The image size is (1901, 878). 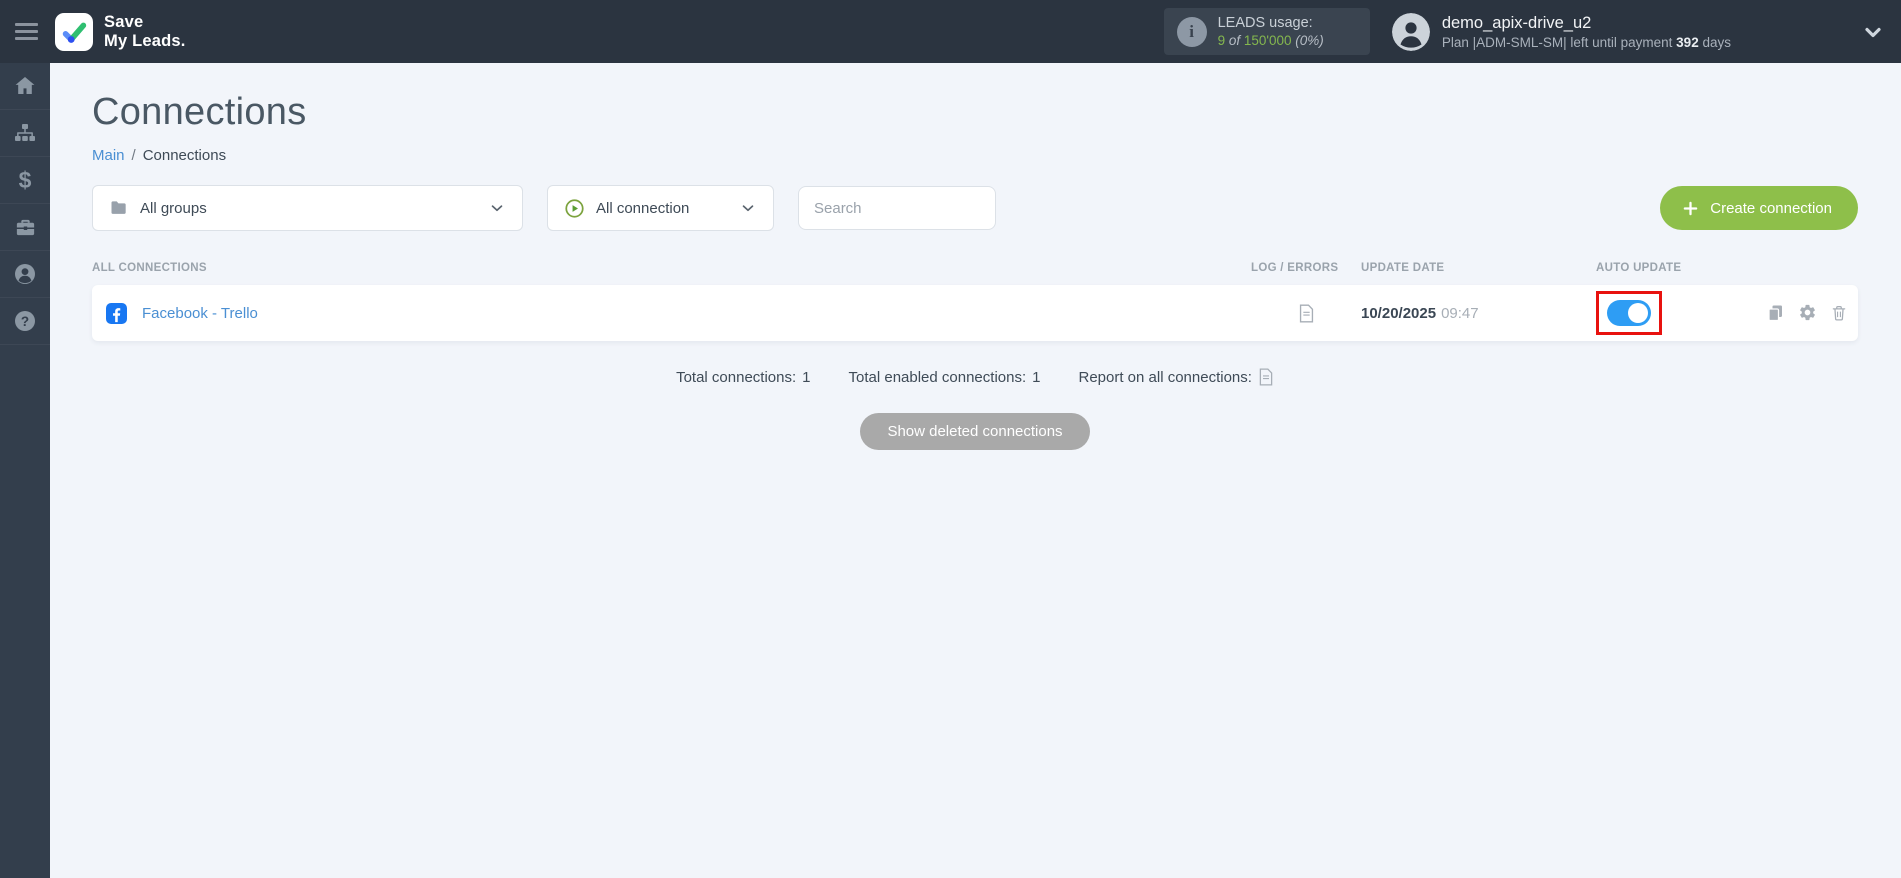 What do you see at coordinates (25, 470) in the screenshot?
I see `left-sidebar: $ ?` at bounding box center [25, 470].